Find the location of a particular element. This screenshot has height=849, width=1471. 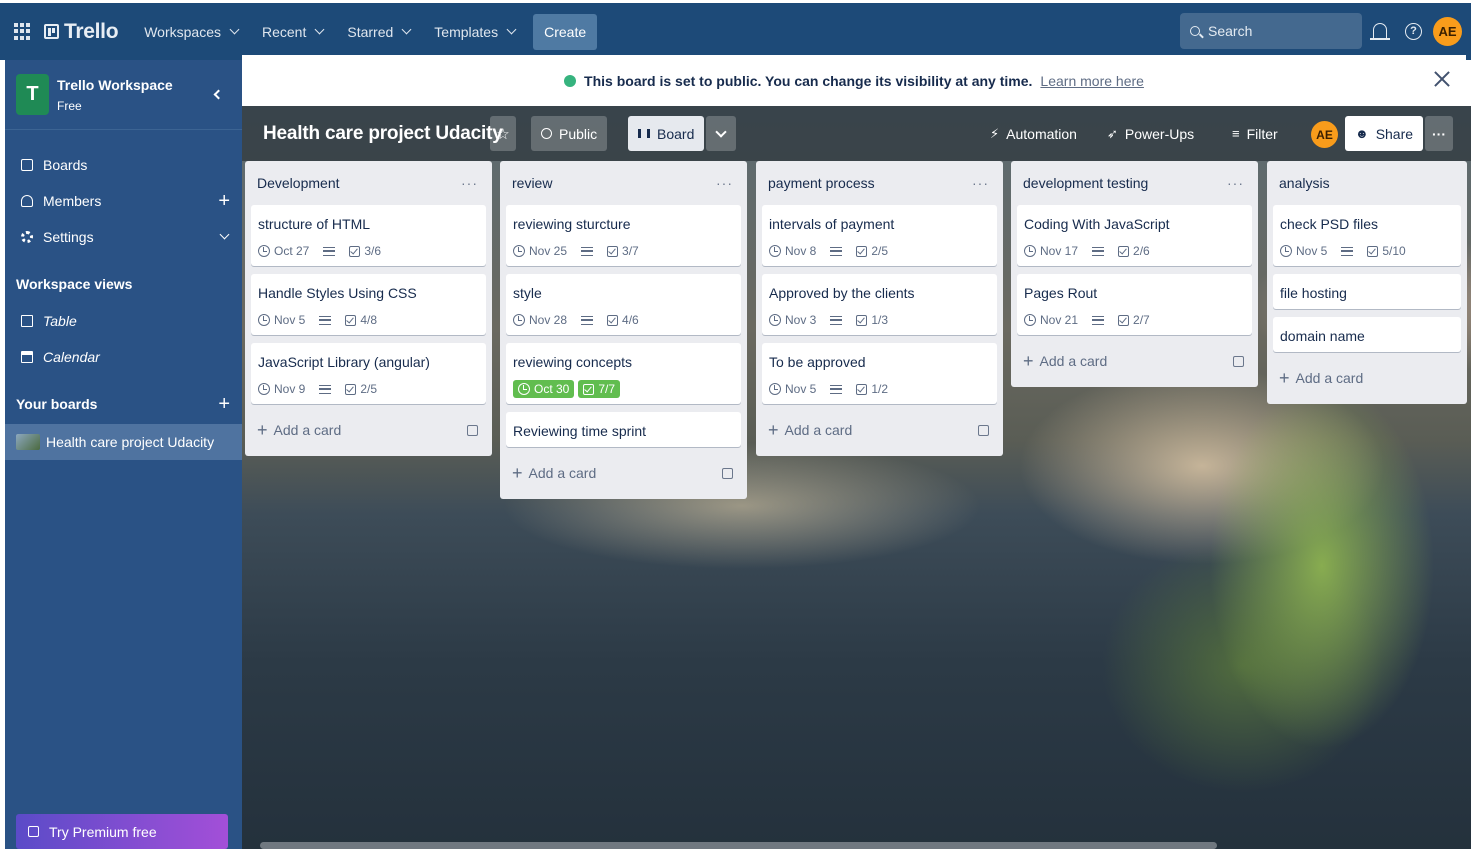

powerups-button: ➶ Power-Ups is located at coordinates (1150, 133).